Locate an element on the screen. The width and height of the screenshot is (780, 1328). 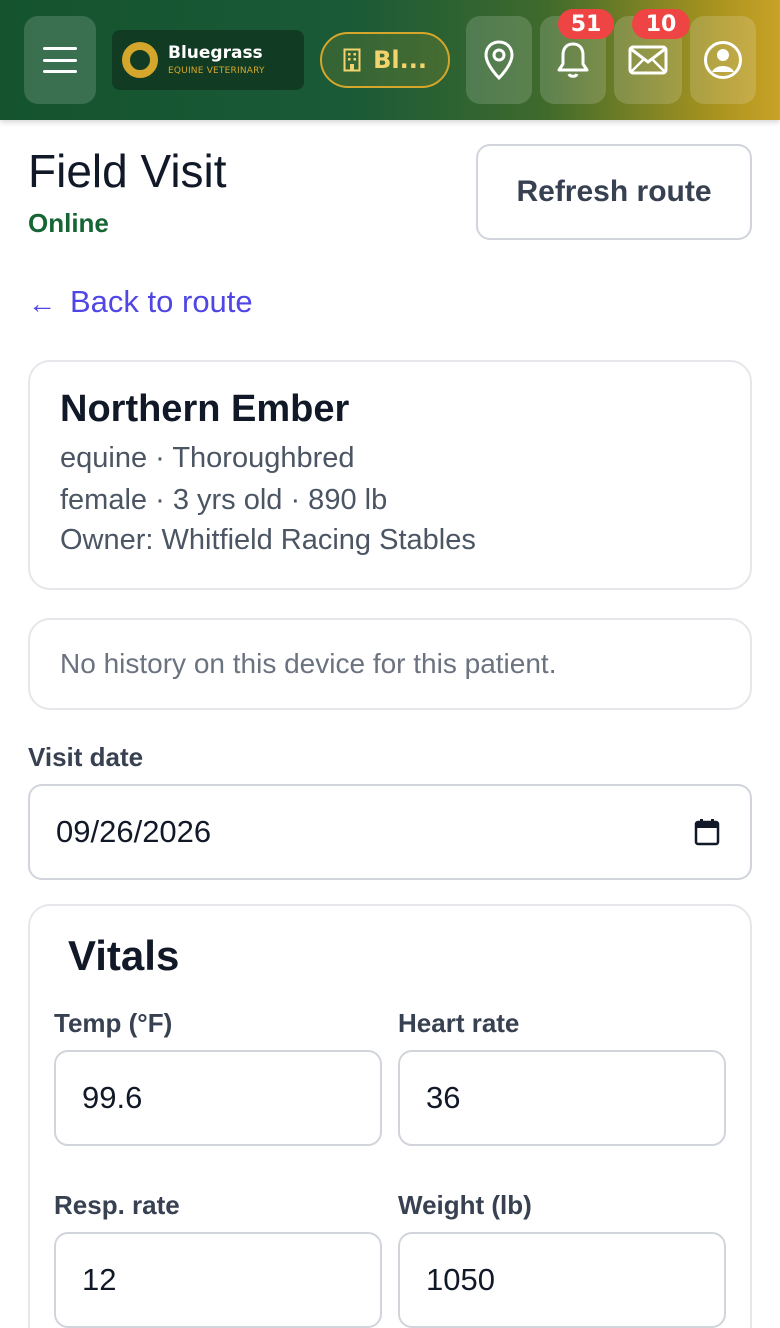
building-icon is located at coordinates (352, 60).